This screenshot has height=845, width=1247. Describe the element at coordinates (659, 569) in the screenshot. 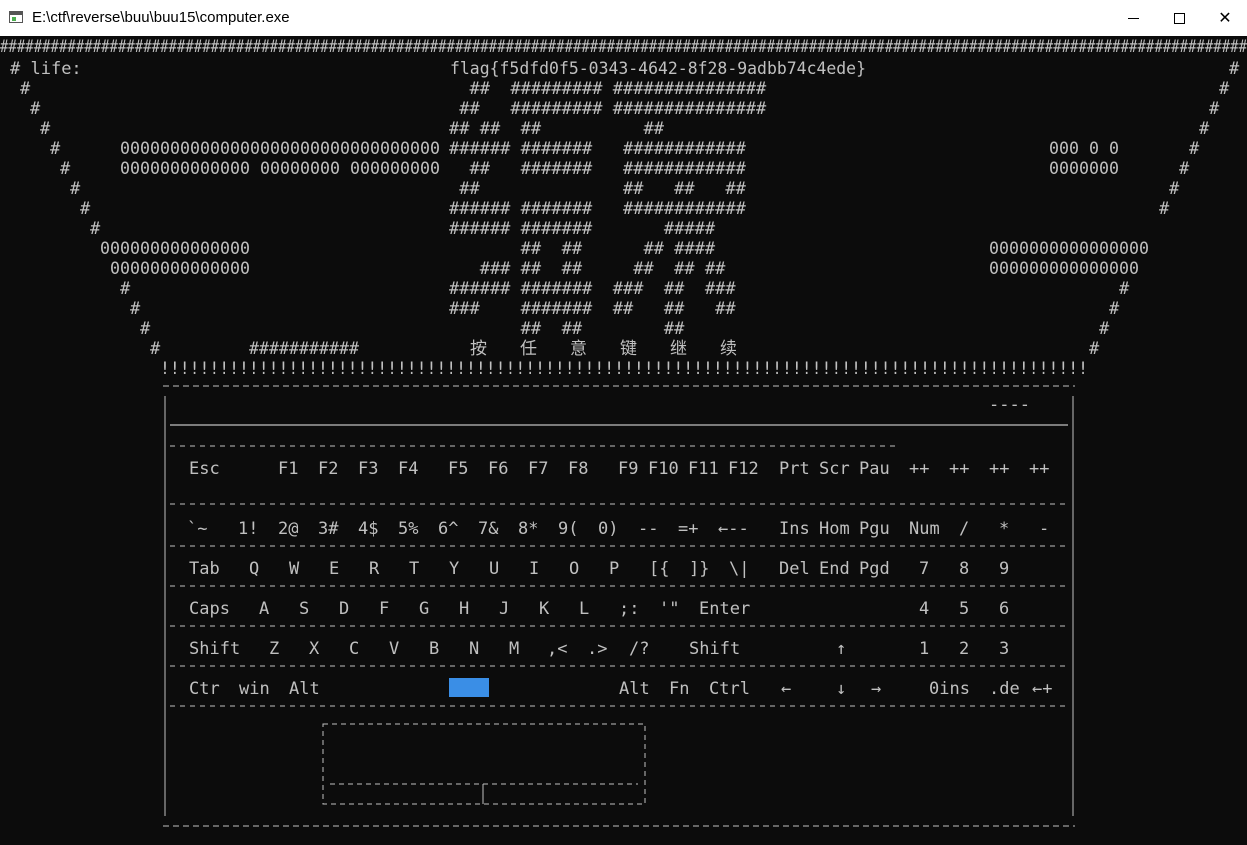

I see `key-: [{` at that location.